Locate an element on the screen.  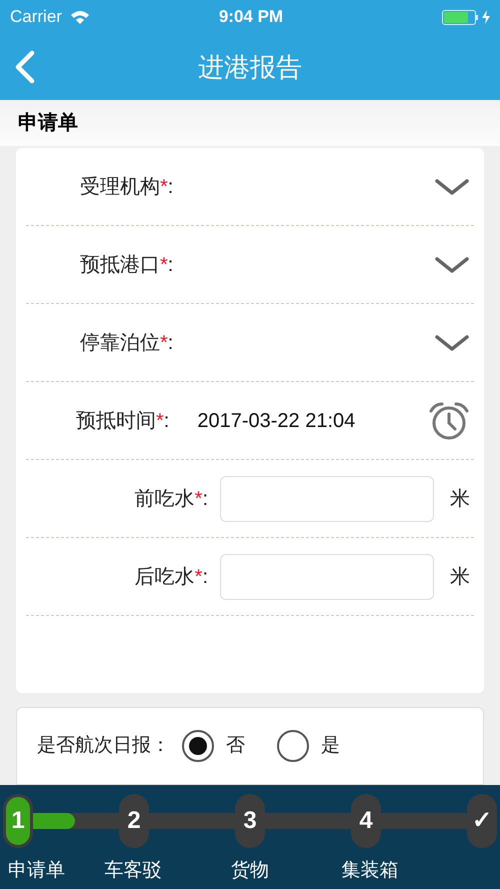
radio-label: 否 is located at coordinates (235, 746).